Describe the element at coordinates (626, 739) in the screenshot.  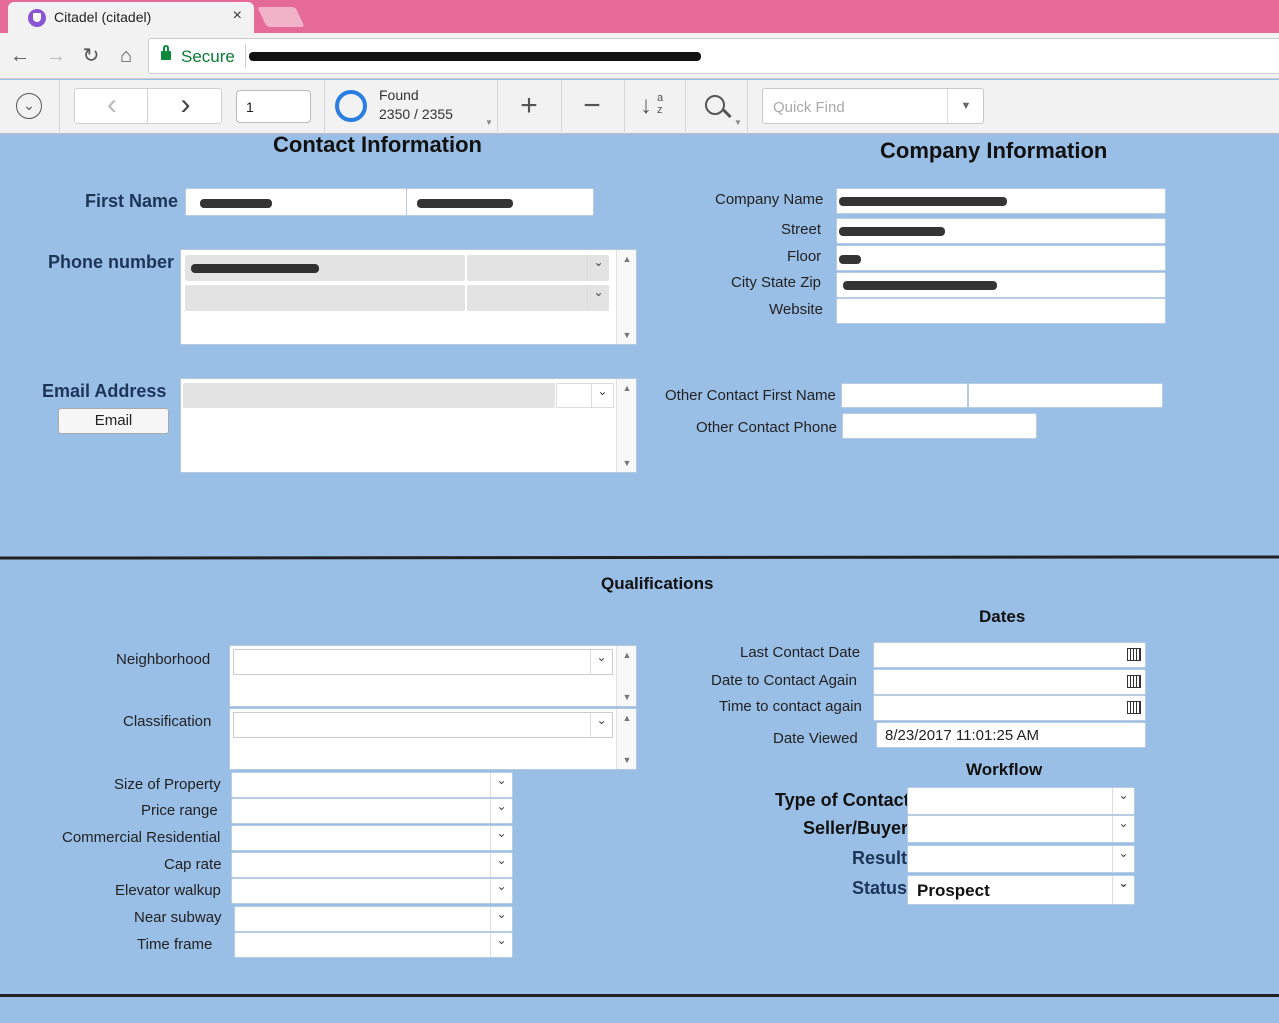
I see `classification-scrollbar: ▲ ▼` at that location.